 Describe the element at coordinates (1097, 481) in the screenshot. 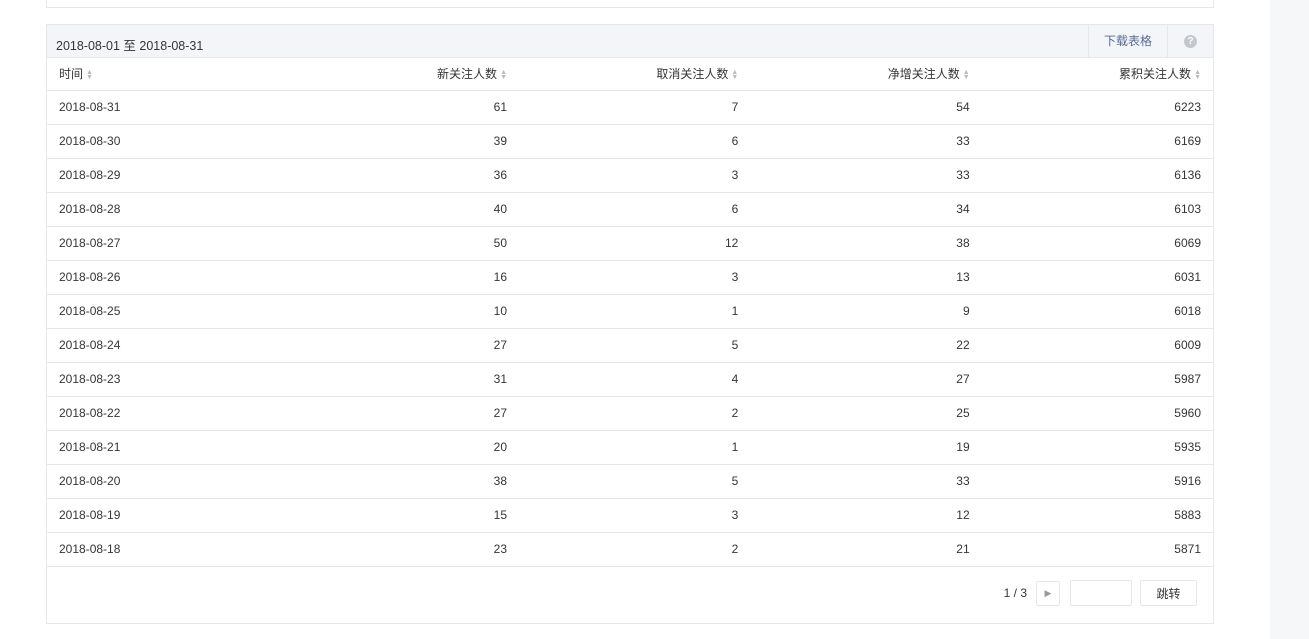

I see `table-cell: 5916` at that location.